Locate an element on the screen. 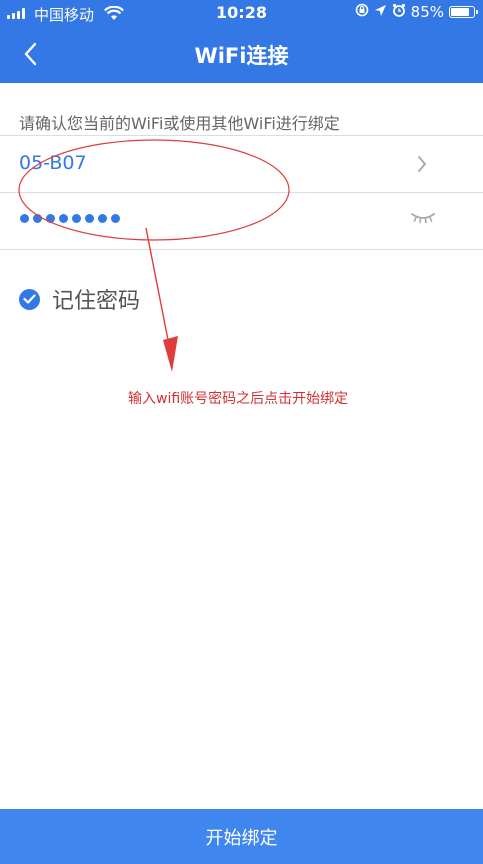 The width and height of the screenshot is (483, 864). annotation-ellipse is located at coordinates (154, 190).